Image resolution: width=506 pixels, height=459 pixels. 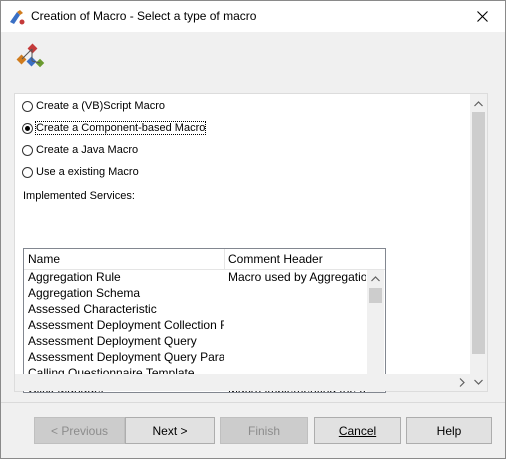 I want to click on option-java-macro: Create a Java Macro, so click(x=80, y=150).